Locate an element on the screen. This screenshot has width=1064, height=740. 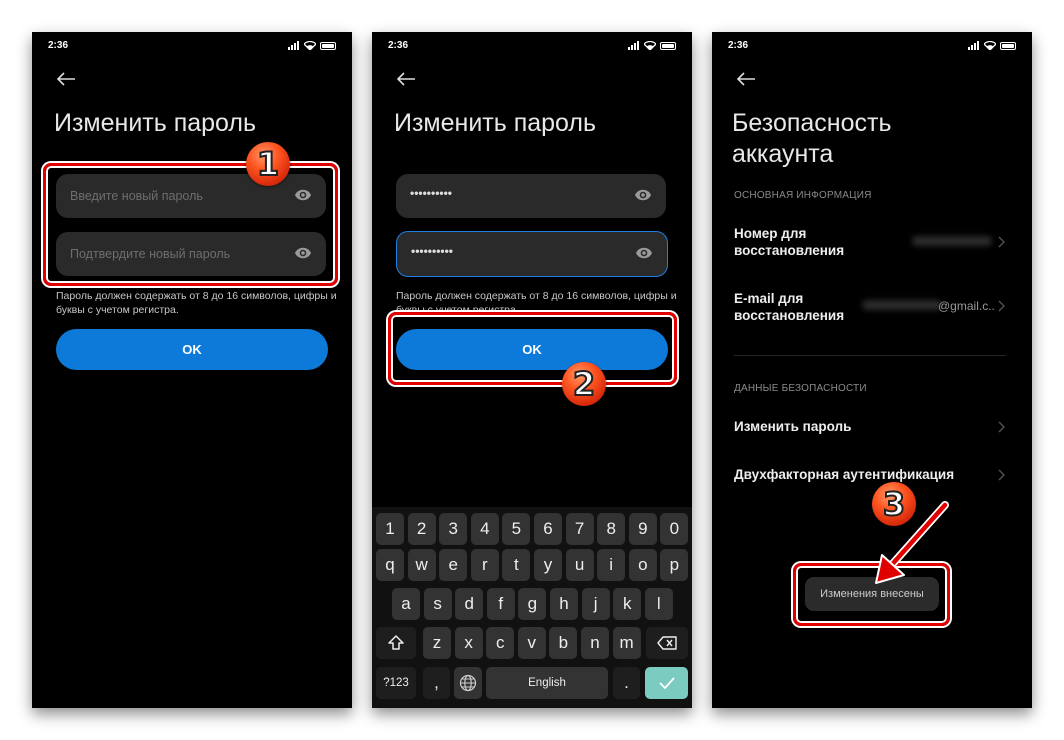
language-key is located at coordinates (468, 683).